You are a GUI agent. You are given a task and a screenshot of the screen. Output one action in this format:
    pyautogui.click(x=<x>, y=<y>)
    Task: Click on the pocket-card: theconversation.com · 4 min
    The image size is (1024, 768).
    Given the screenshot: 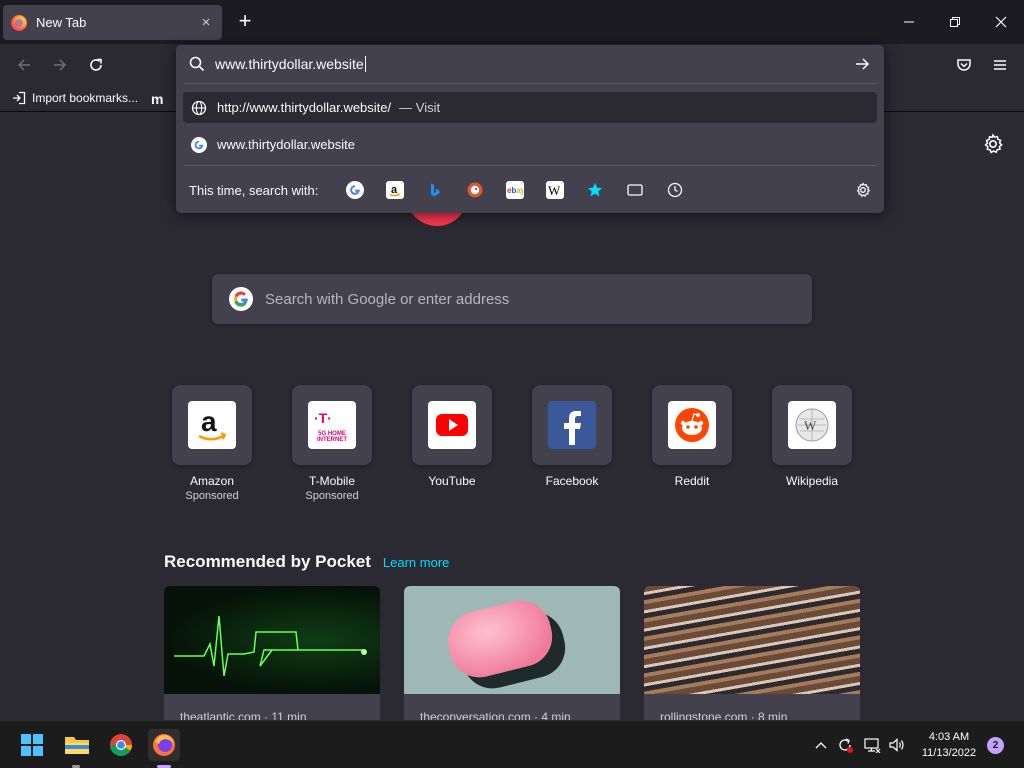 What is the action you would take?
    pyautogui.click(x=512, y=656)
    